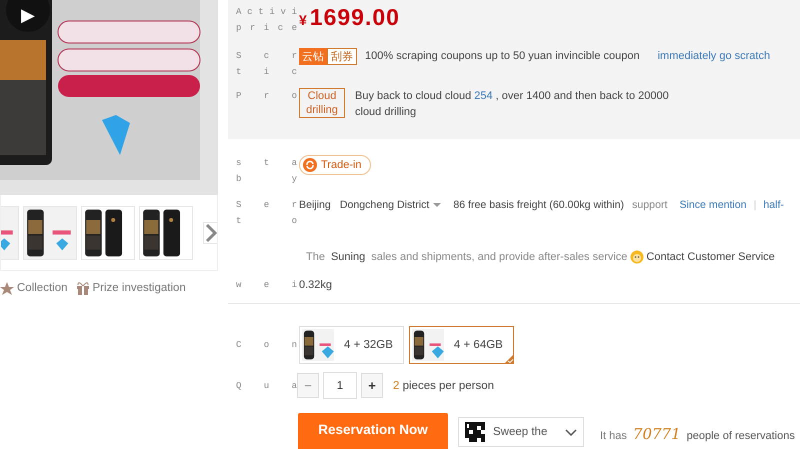  Describe the element at coordinates (266, 345) in the screenshot. I see `field-label: C o n` at that location.